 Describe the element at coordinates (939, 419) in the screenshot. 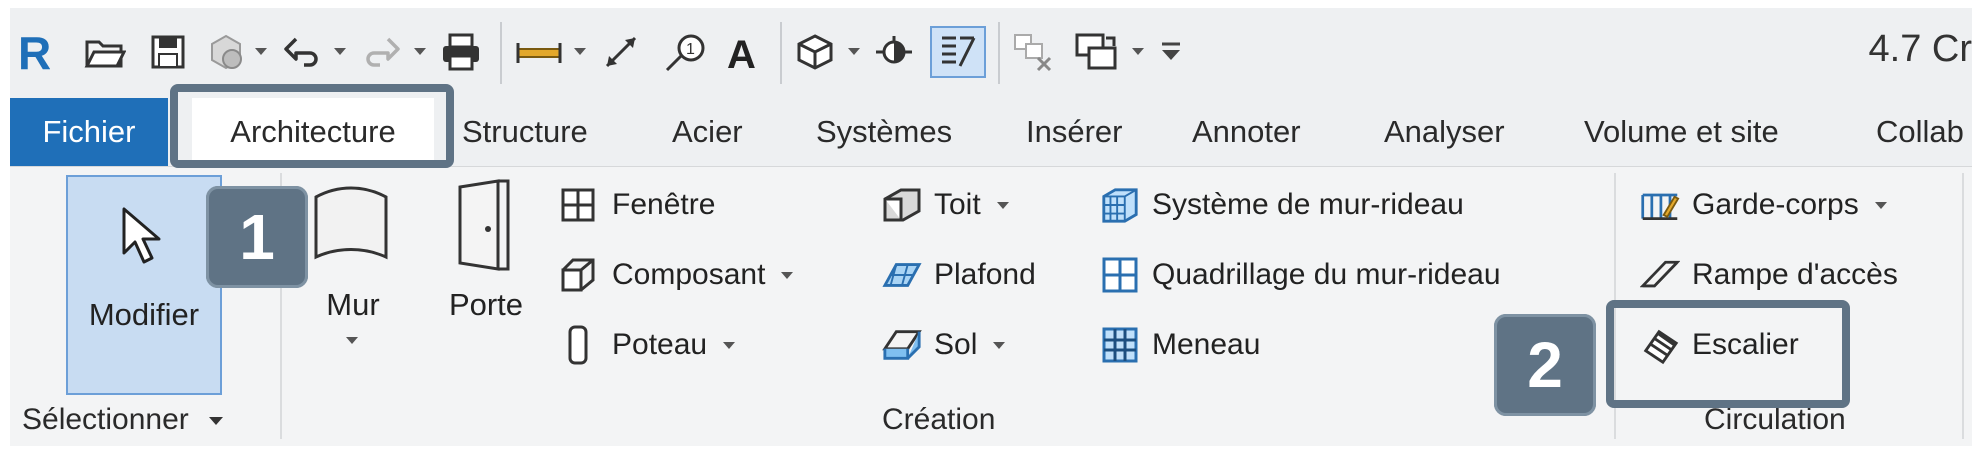

I see `build-panel-label: Création` at that location.